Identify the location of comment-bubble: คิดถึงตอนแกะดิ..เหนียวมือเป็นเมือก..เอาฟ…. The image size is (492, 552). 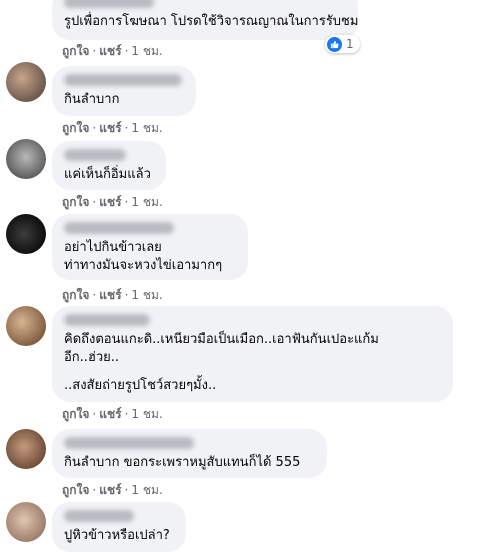
(252, 354).